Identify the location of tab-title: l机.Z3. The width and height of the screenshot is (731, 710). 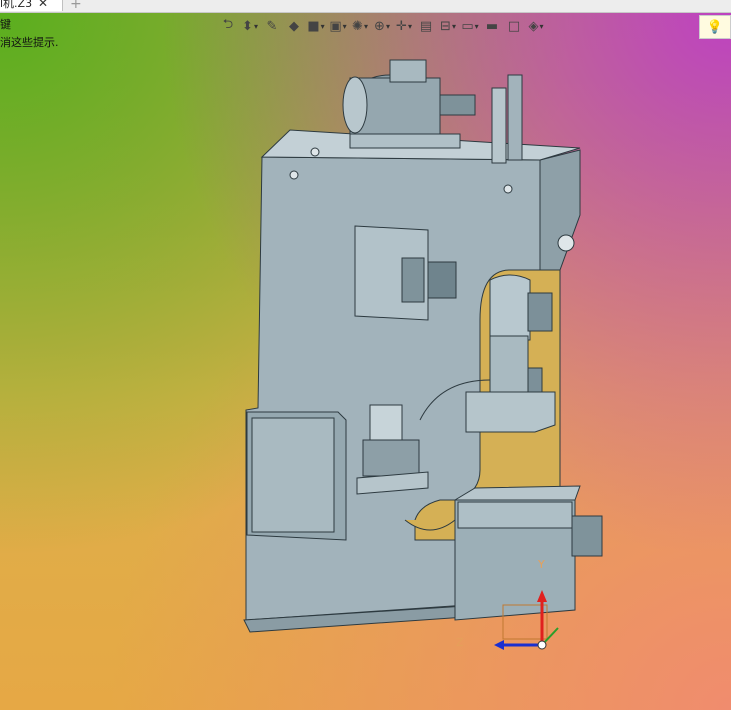
(16, 5).